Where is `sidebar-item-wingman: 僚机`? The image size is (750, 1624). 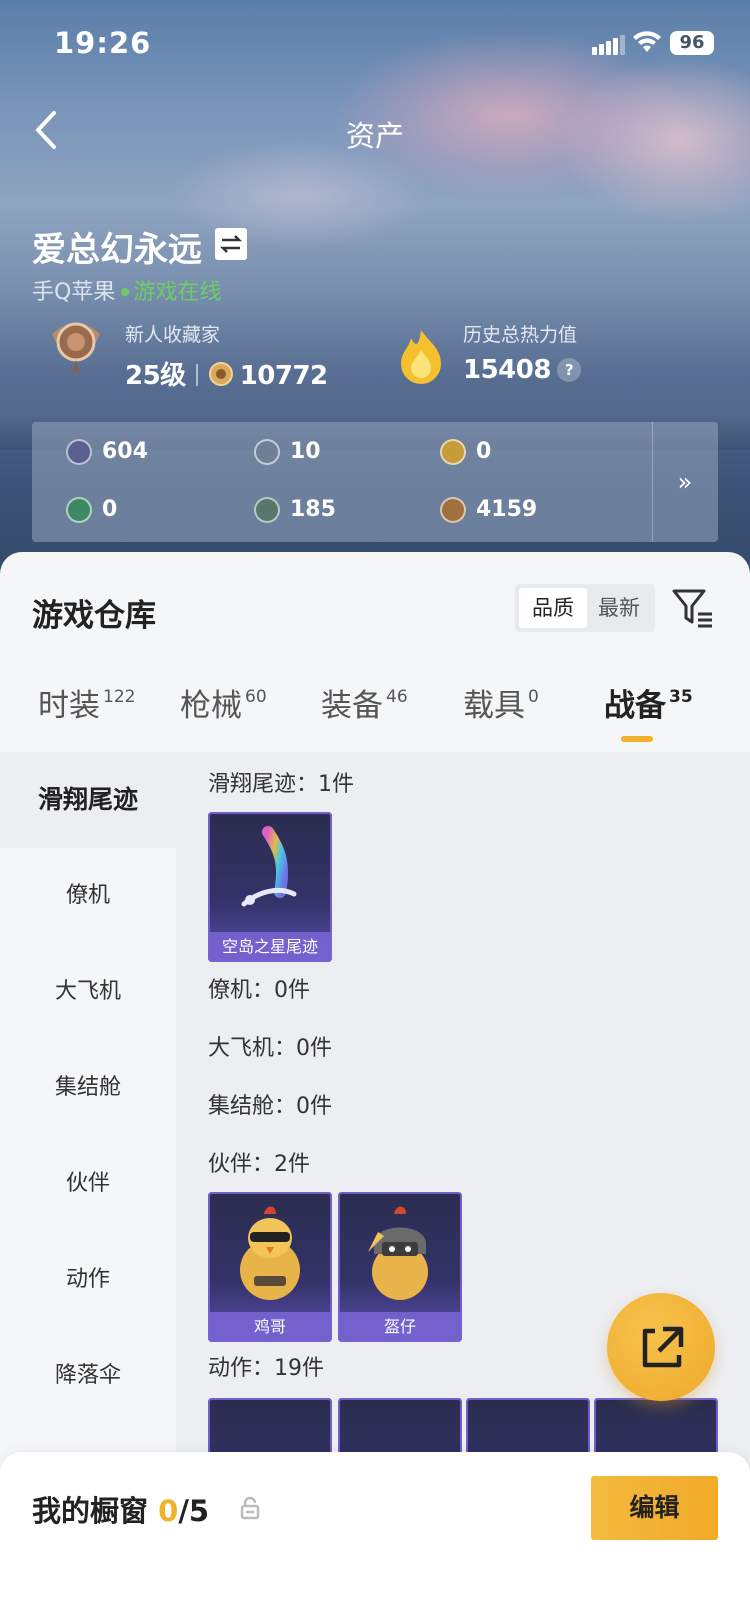
sidebar-item-wingman: 僚机 is located at coordinates (88, 896).